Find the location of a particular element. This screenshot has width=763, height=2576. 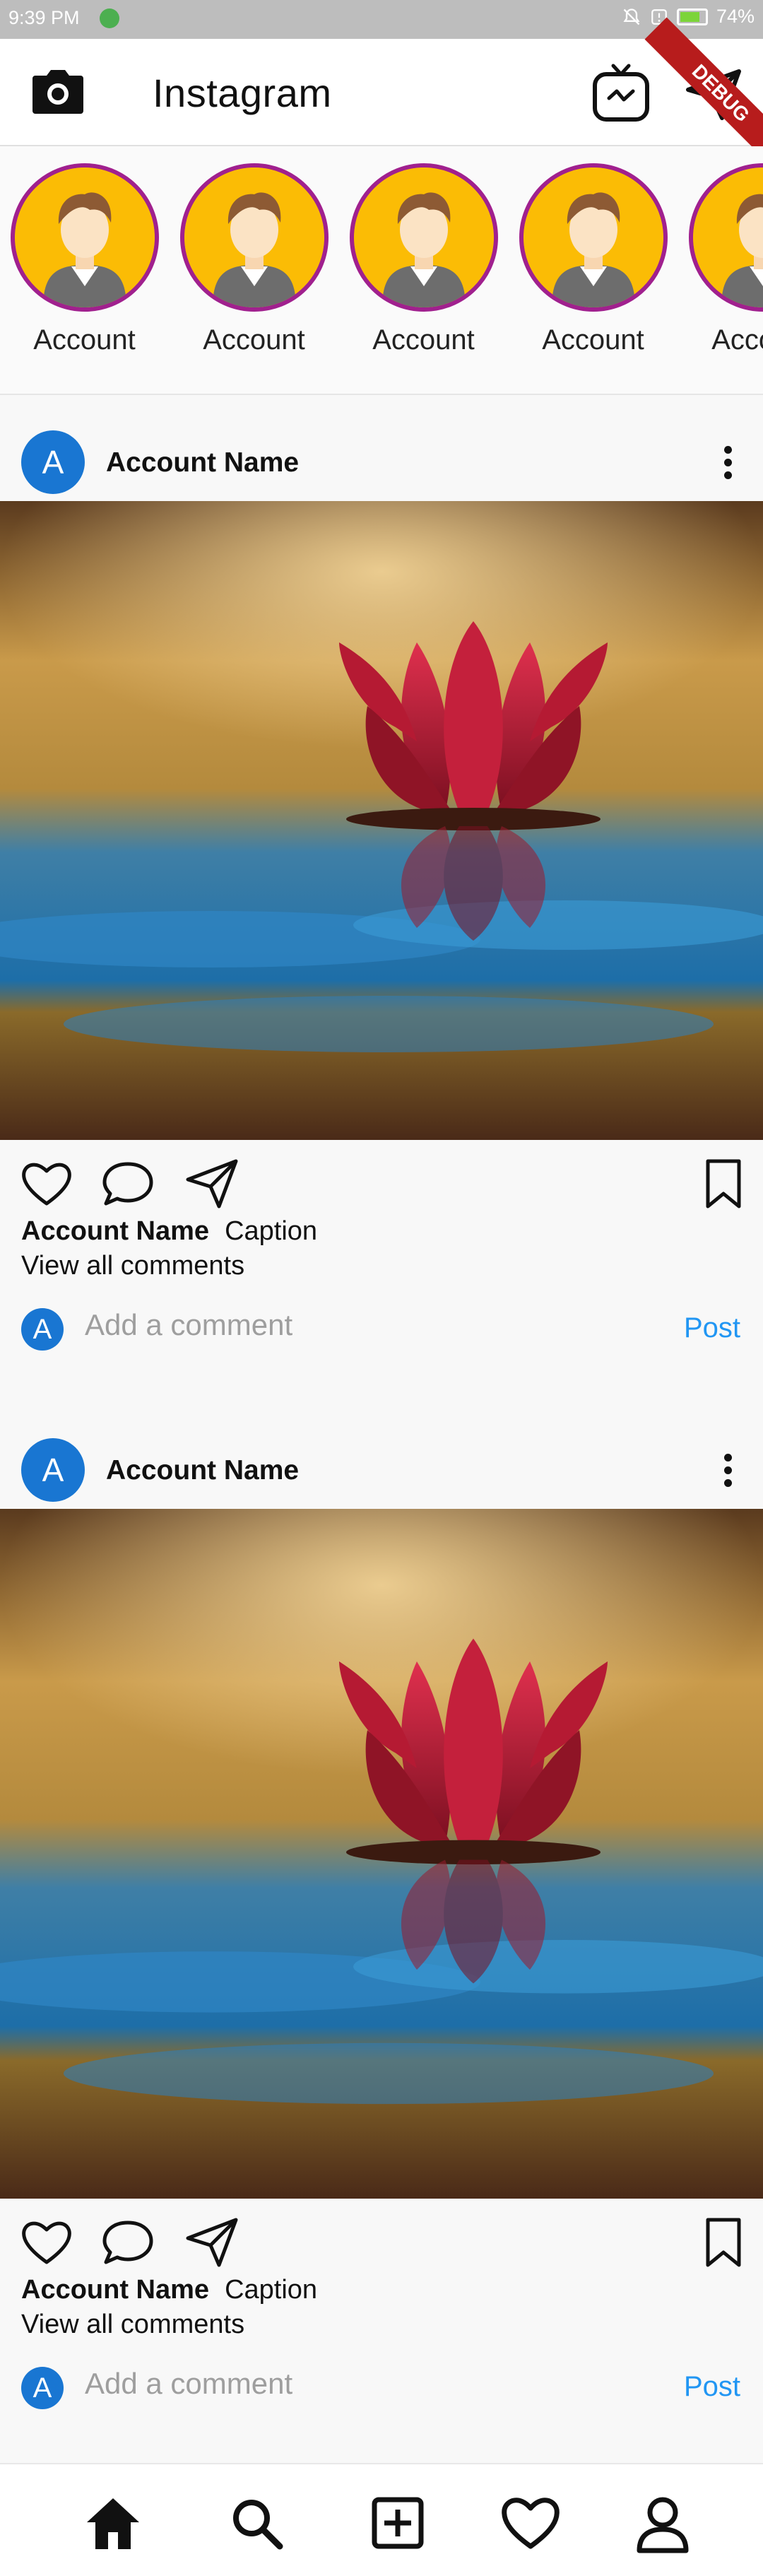

notification-app-icon is located at coordinates (110, 18).